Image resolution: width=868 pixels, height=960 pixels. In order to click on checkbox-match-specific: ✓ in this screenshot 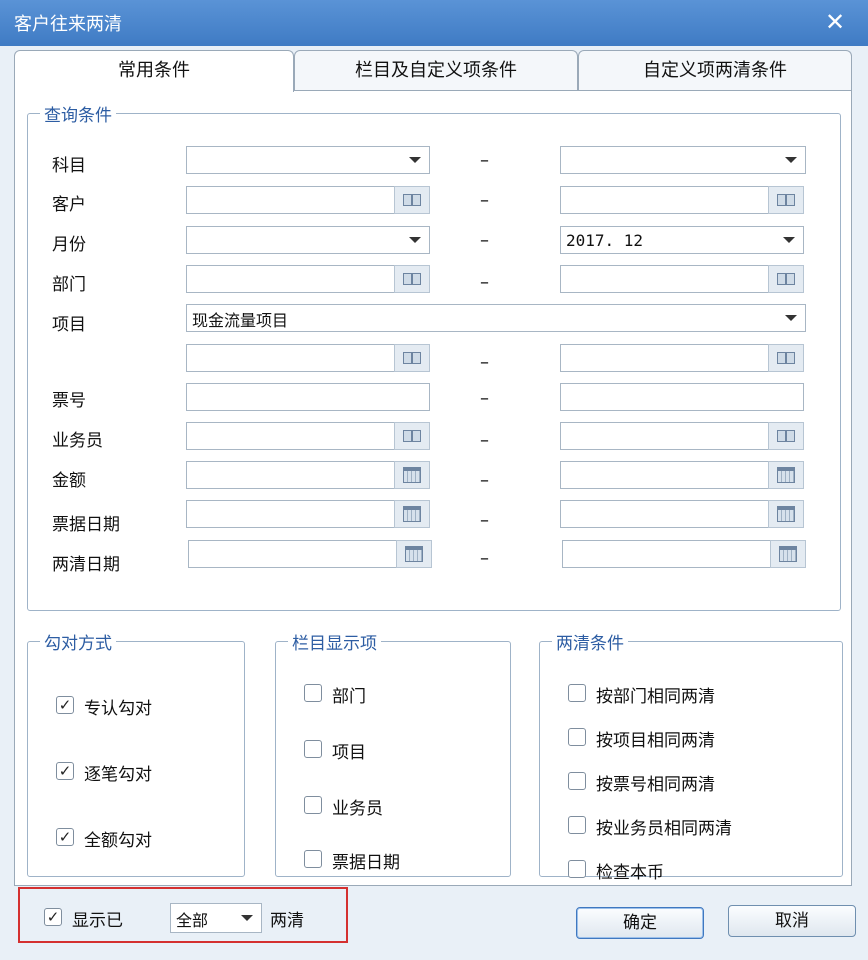, I will do `click(65, 705)`.